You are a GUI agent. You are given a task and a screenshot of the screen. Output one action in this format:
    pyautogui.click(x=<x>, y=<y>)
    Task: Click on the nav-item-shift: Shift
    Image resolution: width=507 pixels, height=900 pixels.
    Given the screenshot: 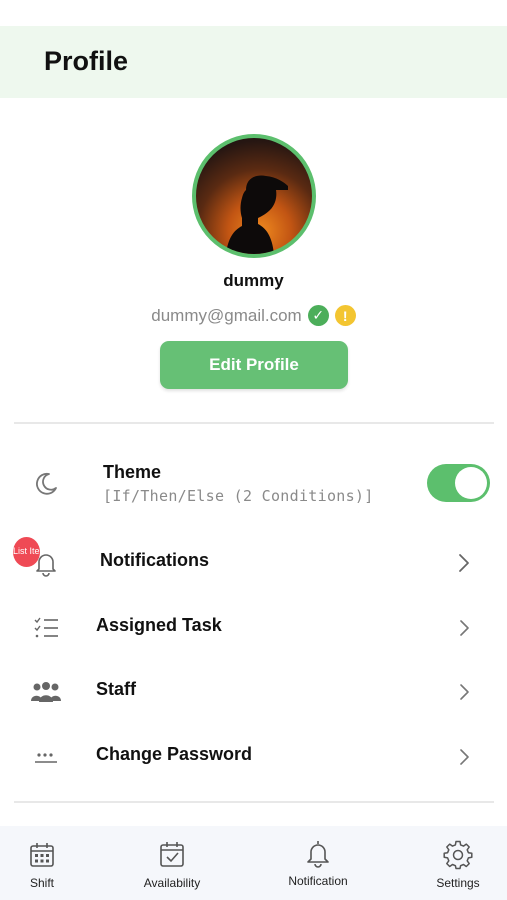 What is the action you would take?
    pyautogui.click(x=42, y=863)
    